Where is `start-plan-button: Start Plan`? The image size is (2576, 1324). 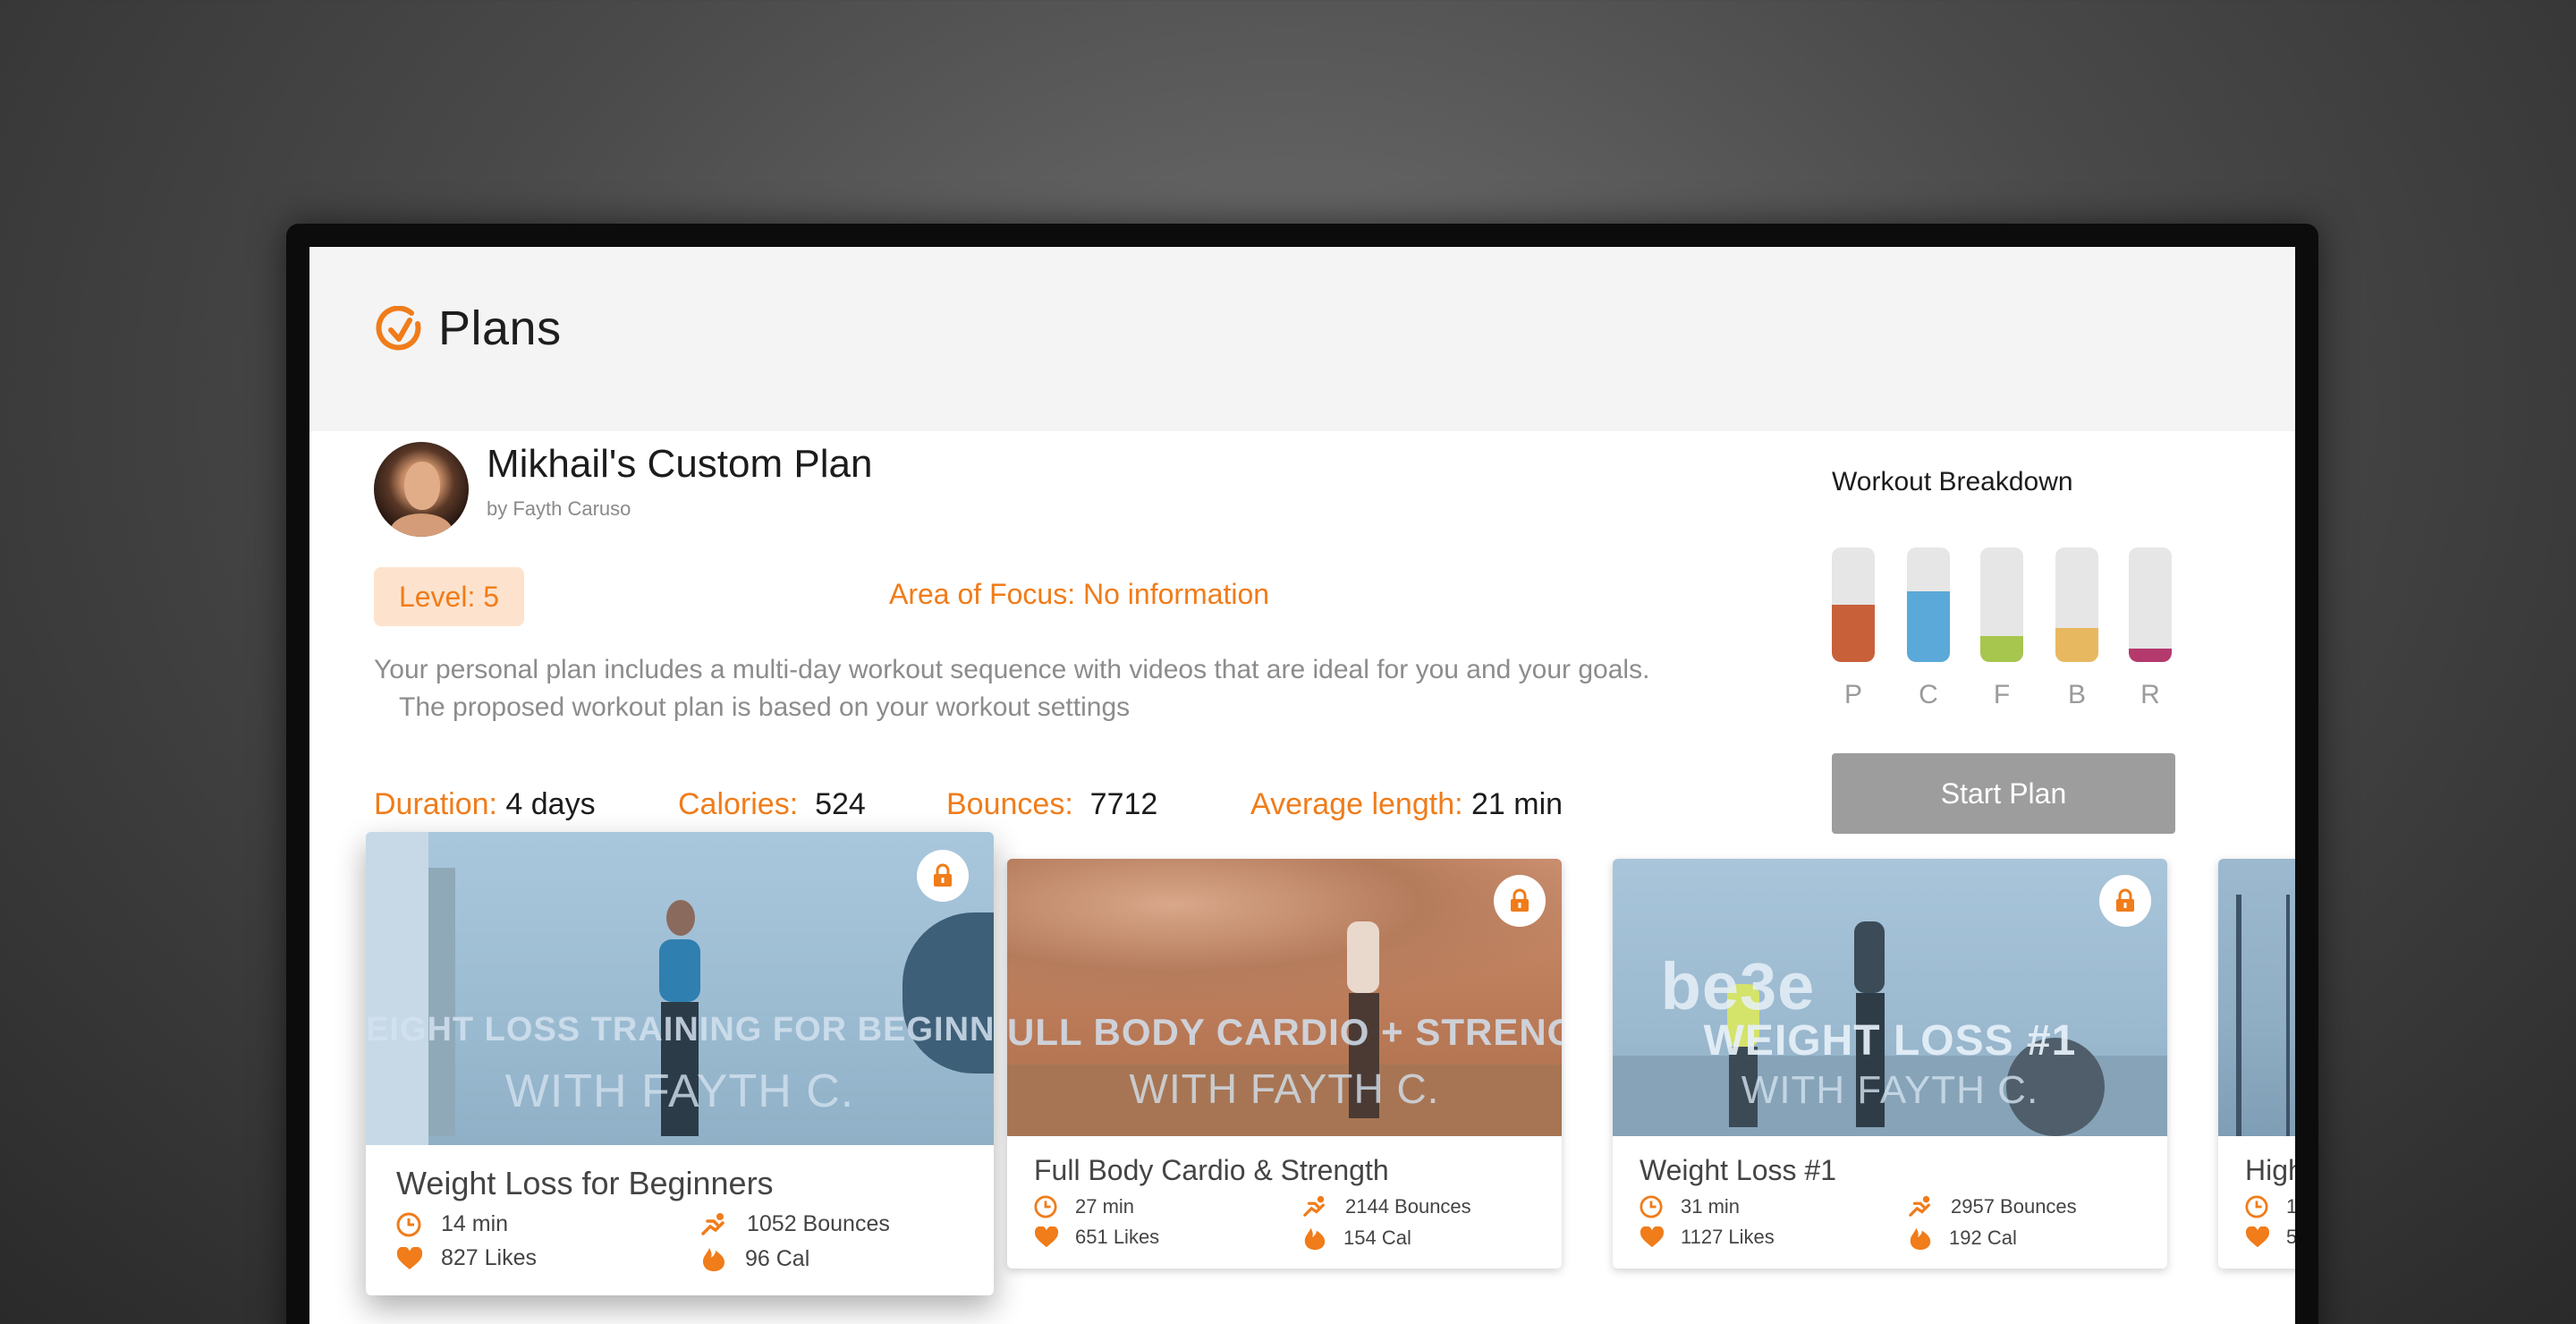 start-plan-button: Start Plan is located at coordinates (2003, 793).